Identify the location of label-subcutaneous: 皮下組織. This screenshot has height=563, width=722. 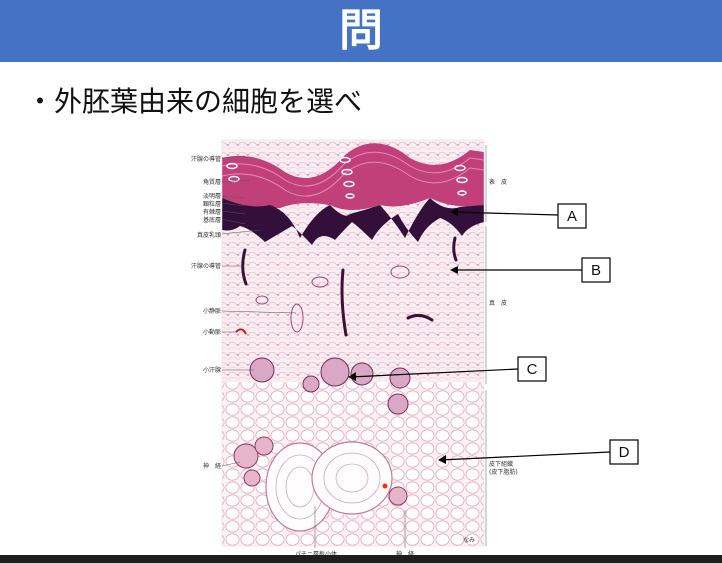
(501, 464).